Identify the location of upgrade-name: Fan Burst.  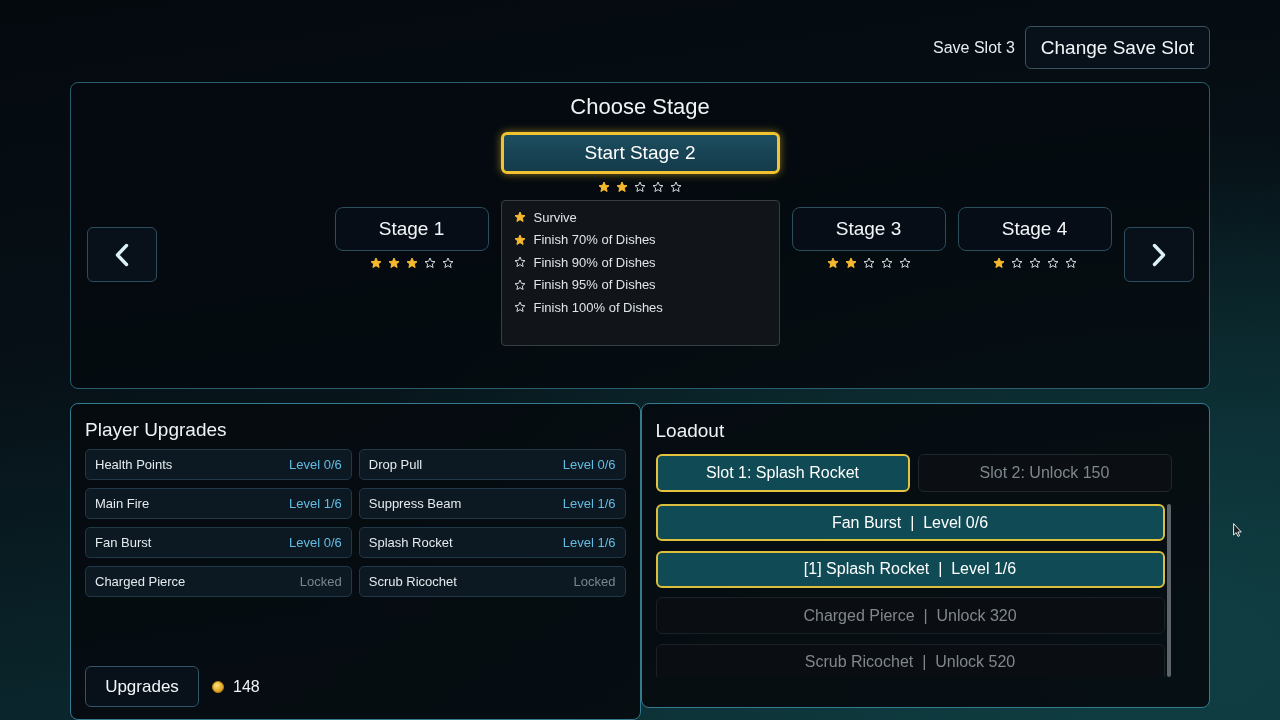
(123, 542).